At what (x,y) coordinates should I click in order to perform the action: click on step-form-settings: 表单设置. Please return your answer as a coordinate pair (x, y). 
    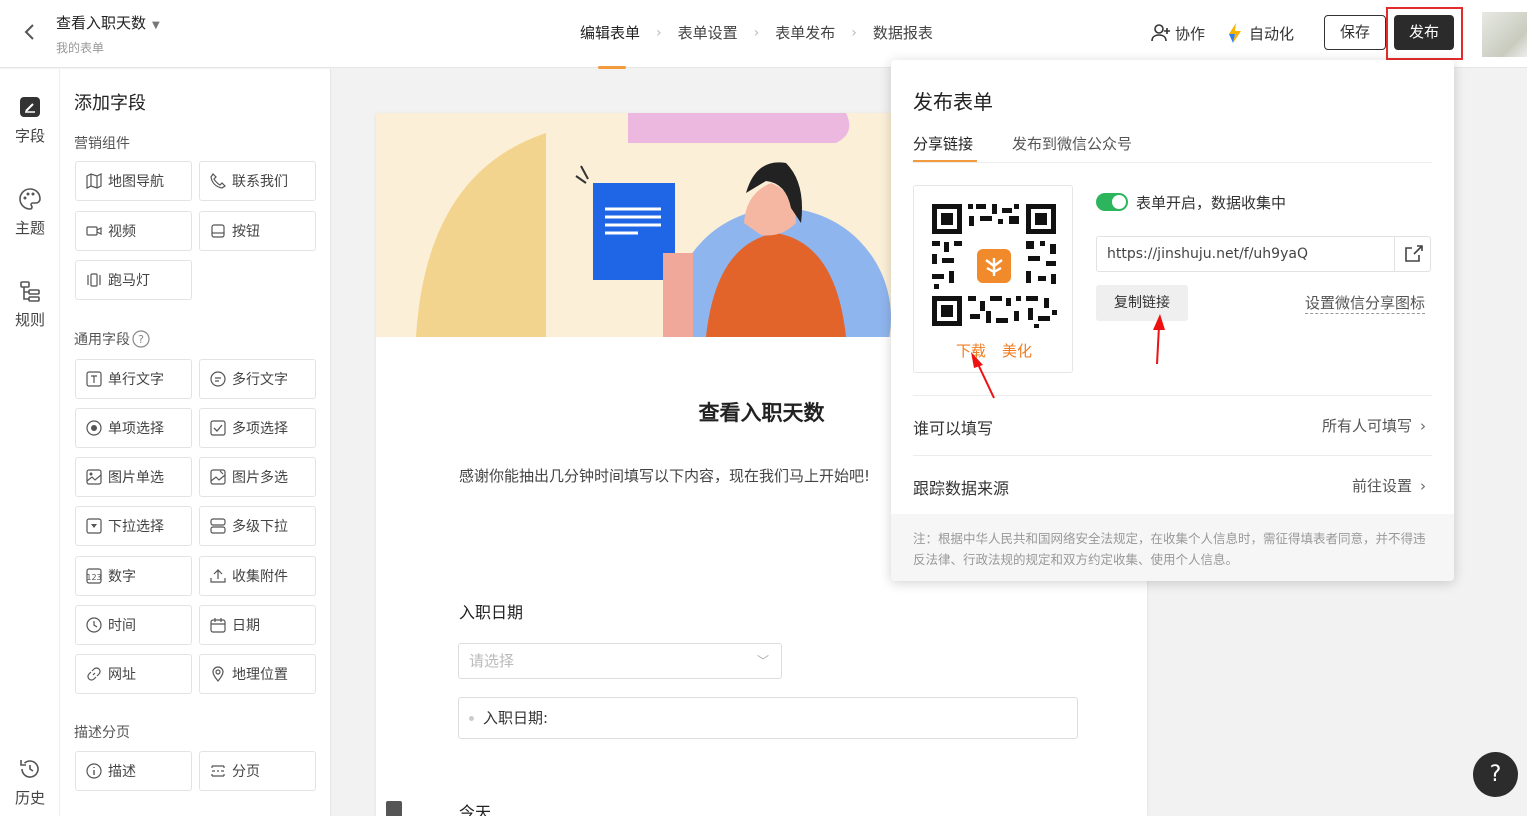
    Looking at the image, I should click on (708, 32).